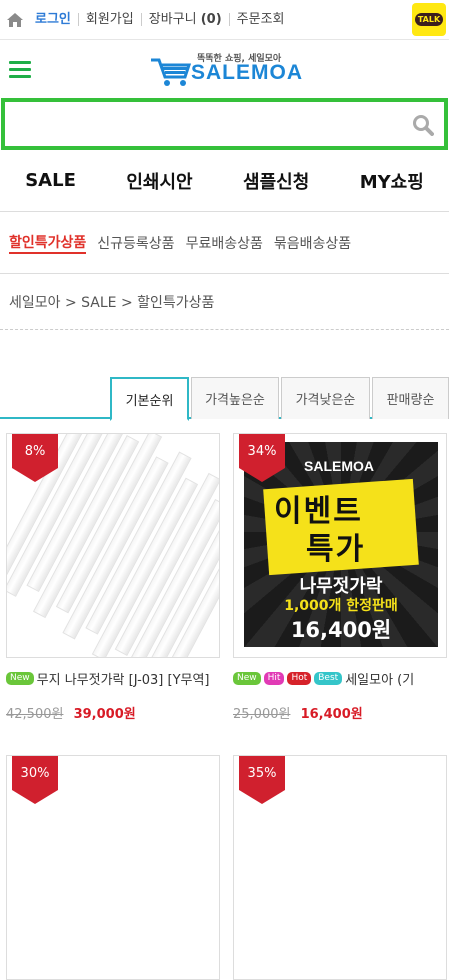 The width and height of the screenshot is (449, 980). Describe the element at coordinates (159, 181) in the screenshot. I see `nav-print-proof: 인쇄시안` at that location.